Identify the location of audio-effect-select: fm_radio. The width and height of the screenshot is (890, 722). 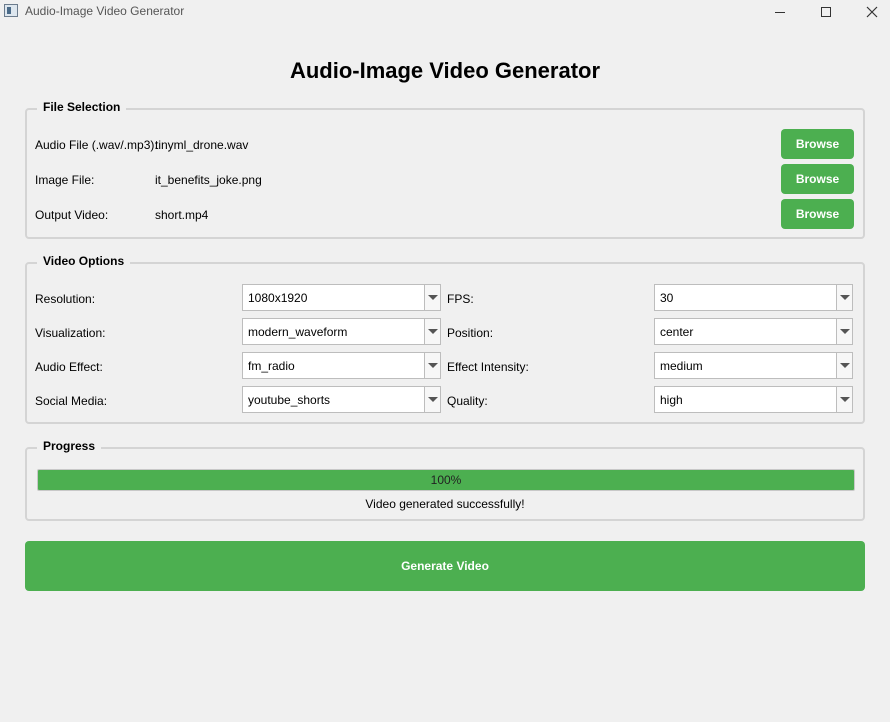
(341, 365).